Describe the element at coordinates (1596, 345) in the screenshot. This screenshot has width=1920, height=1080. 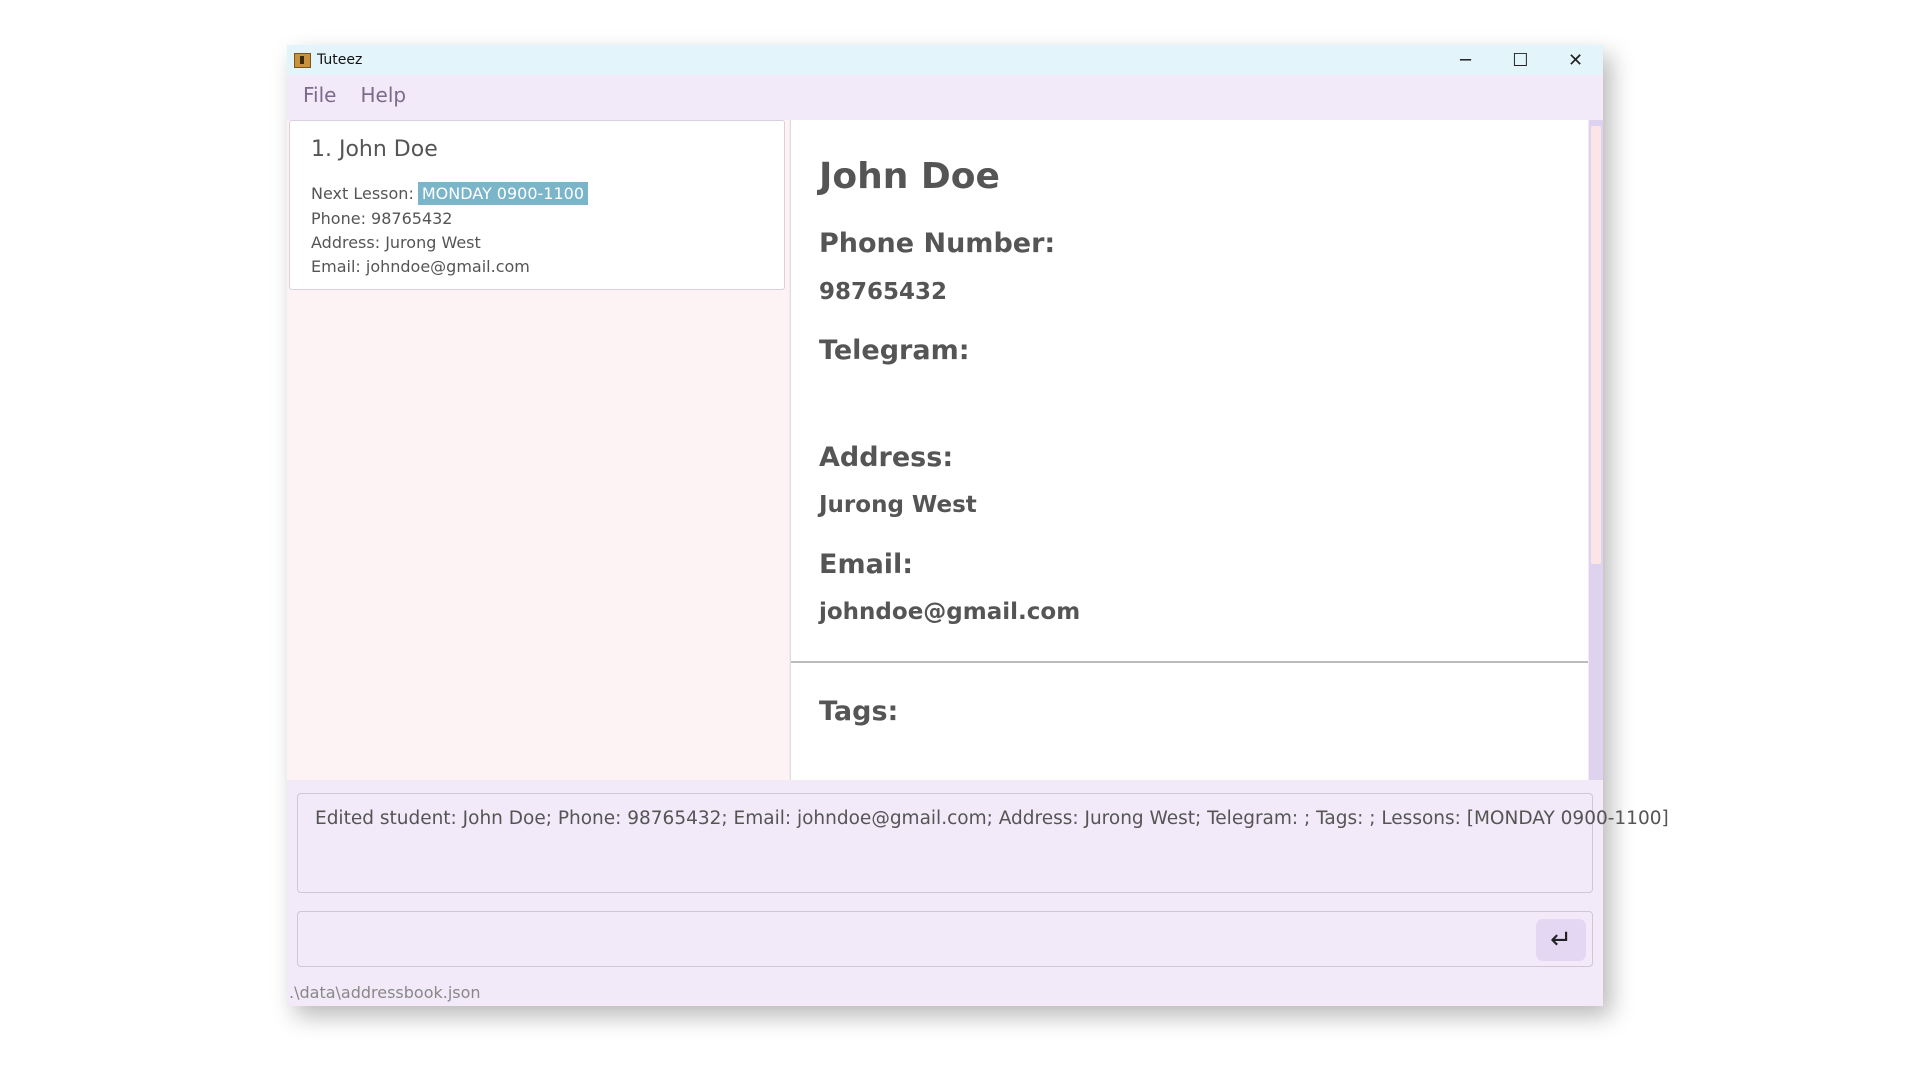
I see `scrollbar-thumb` at that location.